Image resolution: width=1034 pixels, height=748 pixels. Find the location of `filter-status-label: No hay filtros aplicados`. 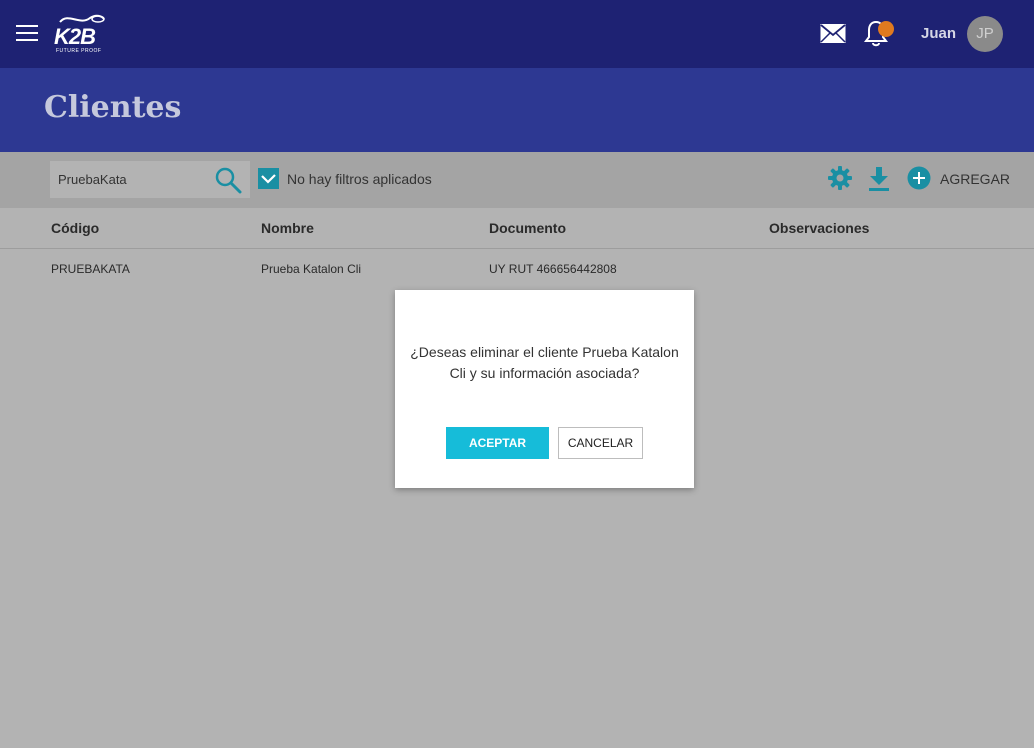

filter-status-label: No hay filtros aplicados is located at coordinates (359, 179).